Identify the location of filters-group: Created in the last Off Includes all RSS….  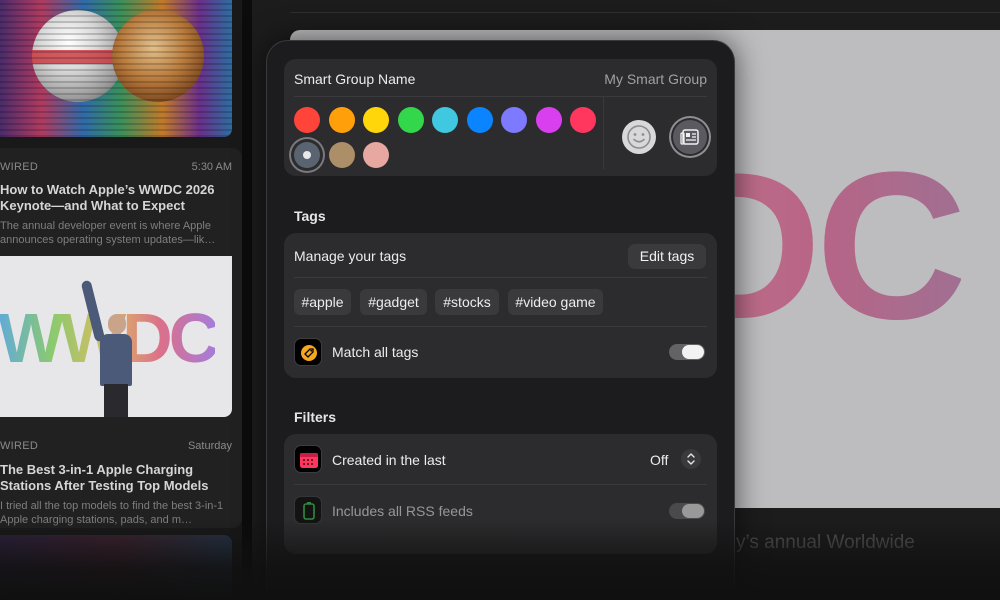
(500, 494).